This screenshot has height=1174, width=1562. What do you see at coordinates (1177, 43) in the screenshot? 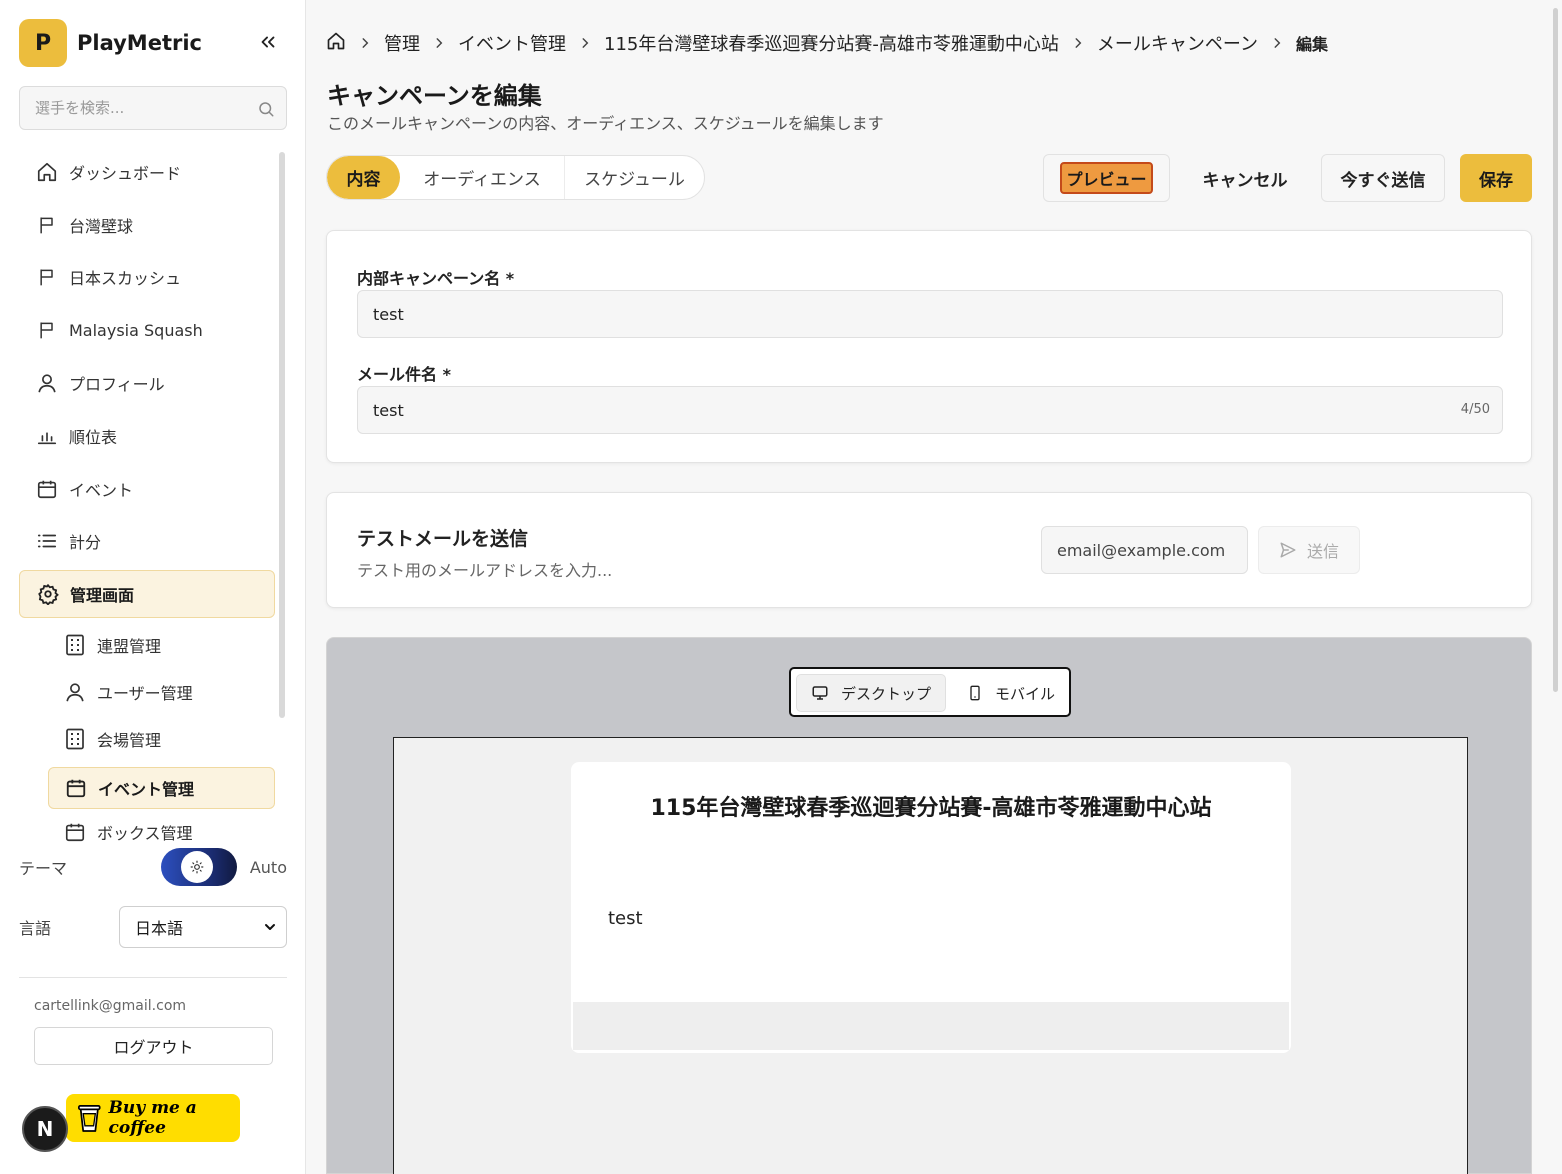
I see `breadcrumb-email-campaigns: メールキャンペーン` at bounding box center [1177, 43].